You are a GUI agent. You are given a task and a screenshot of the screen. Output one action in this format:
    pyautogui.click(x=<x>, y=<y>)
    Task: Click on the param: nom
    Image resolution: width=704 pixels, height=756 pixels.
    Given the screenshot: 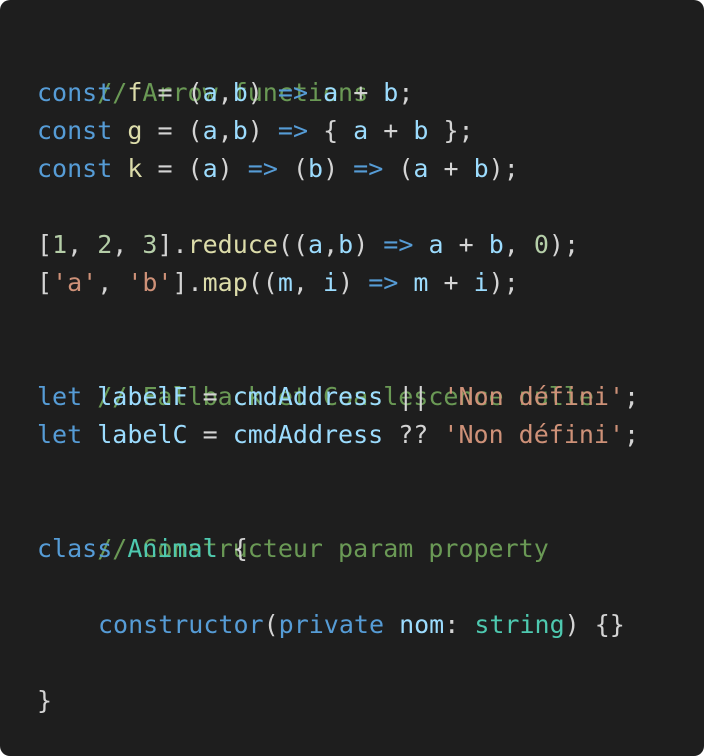 What is the action you would take?
    pyautogui.click(x=422, y=624)
    